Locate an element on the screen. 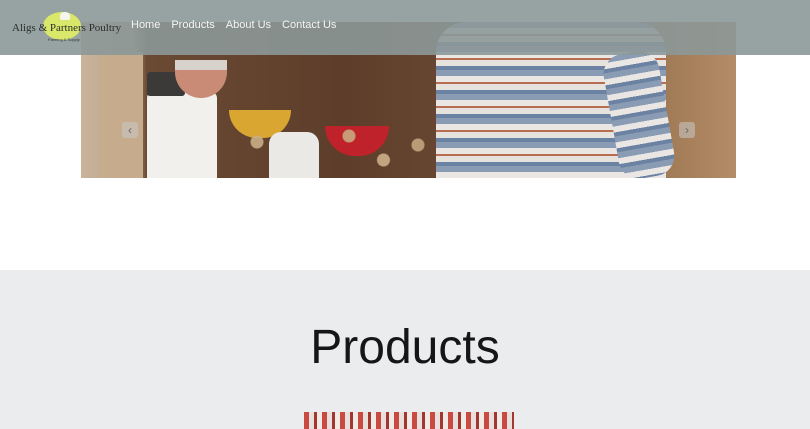 The height and width of the screenshot is (429, 810). nav-home: Home is located at coordinates (145, 25).